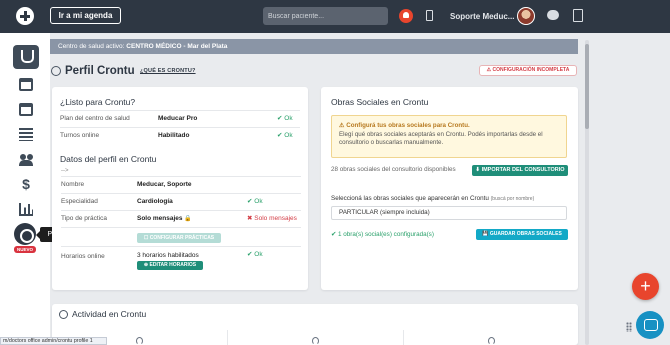 Image resolution: width=670 pixels, height=345 pixels. Describe the element at coordinates (188, 219) in the screenshot. I see `lock-icon: 🔒` at that location.